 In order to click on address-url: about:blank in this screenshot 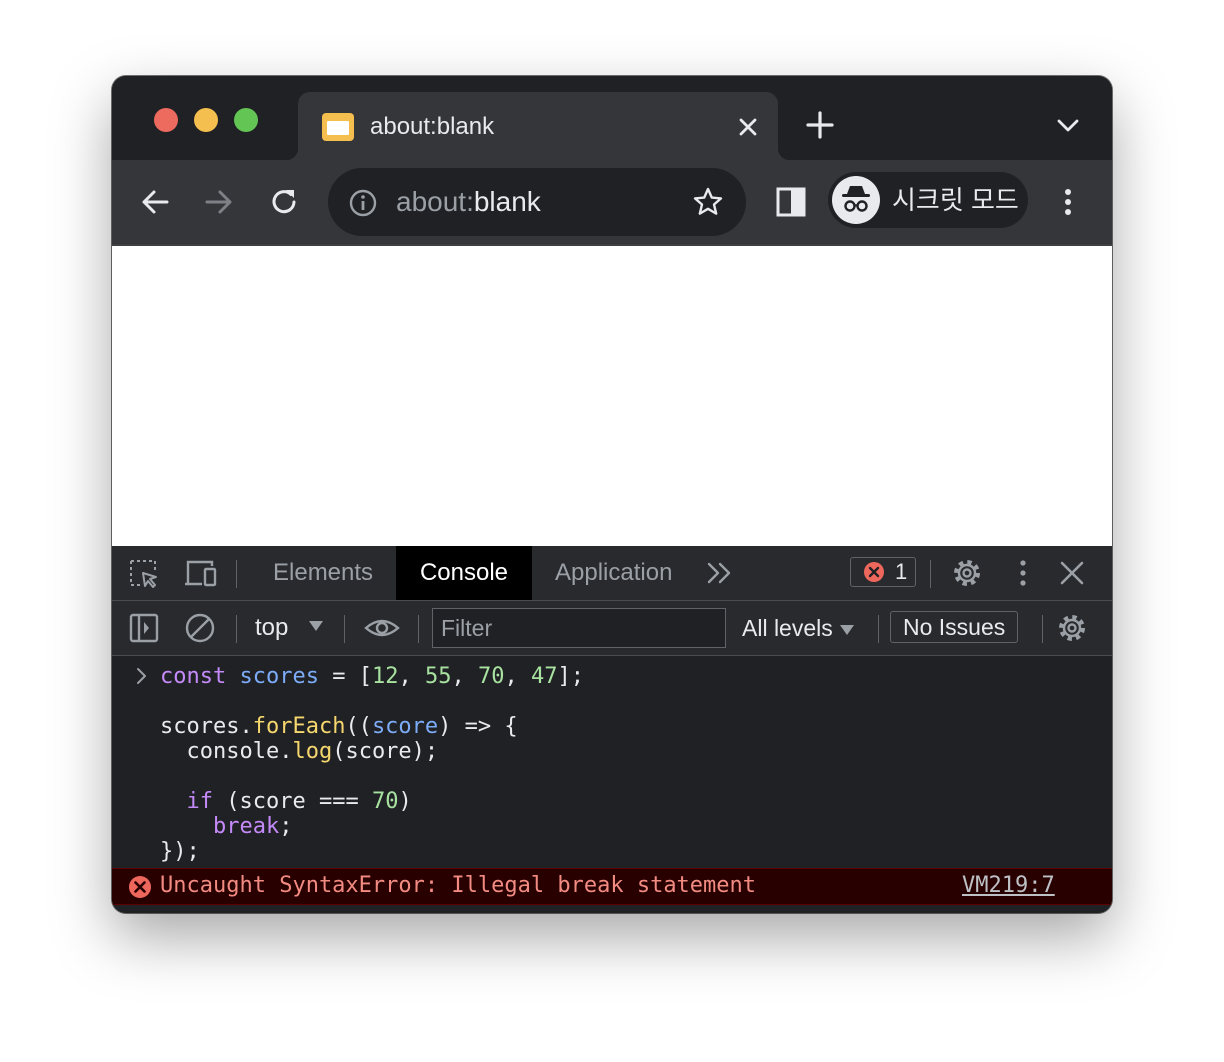, I will do `click(468, 202)`.